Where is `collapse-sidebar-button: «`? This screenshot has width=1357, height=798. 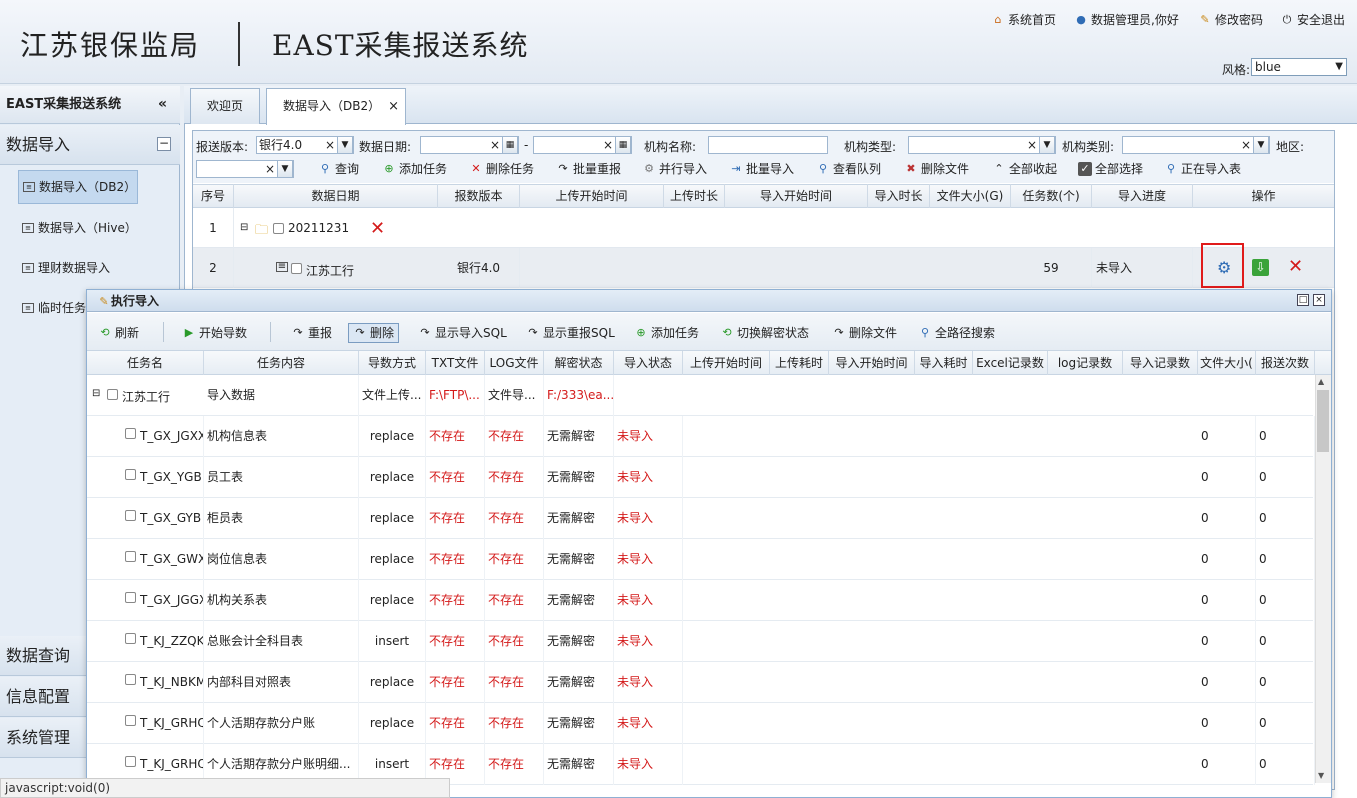 collapse-sidebar-button: « is located at coordinates (162, 104).